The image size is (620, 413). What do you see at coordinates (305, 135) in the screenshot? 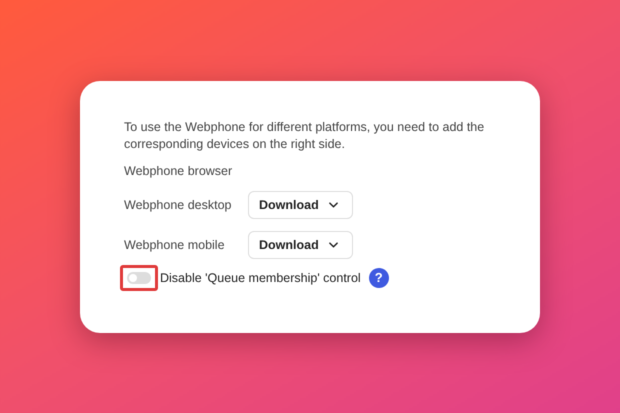
I see `intro-text: To use the Webphone for different platforms, you need to add the corresponding devices on the right side.` at bounding box center [305, 135].